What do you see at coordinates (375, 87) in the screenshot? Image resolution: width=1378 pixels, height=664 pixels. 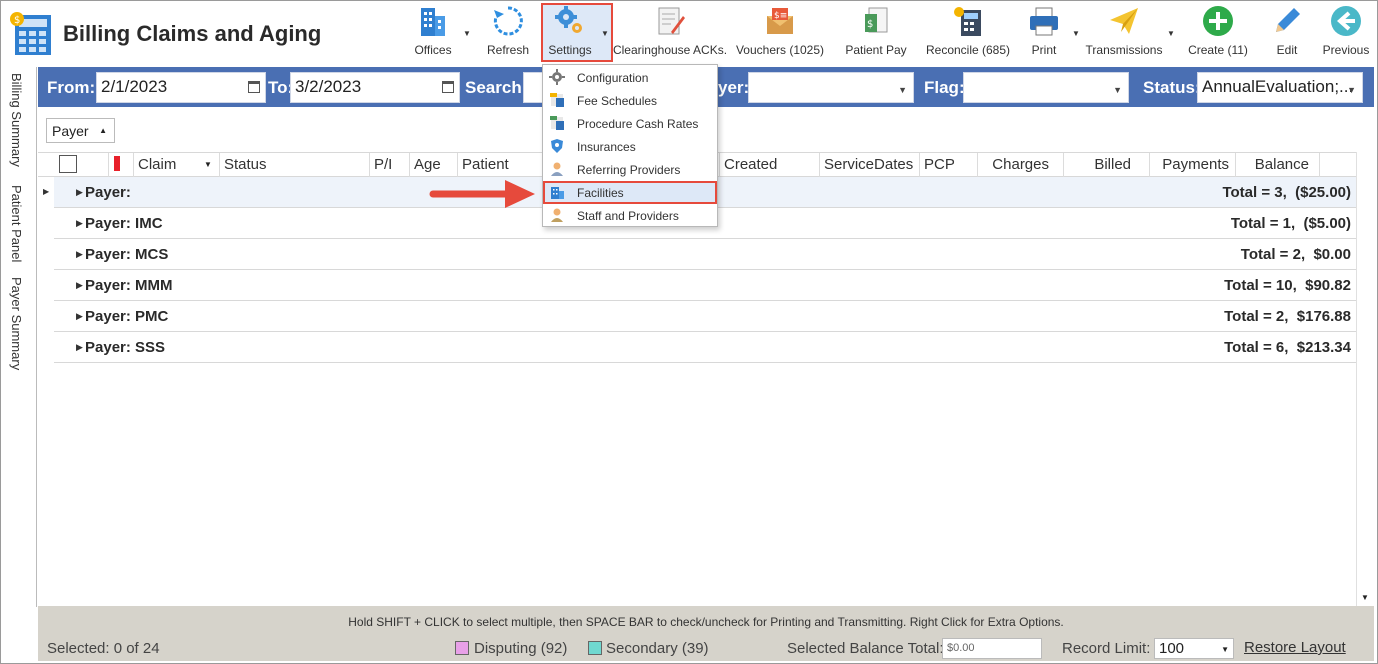 I see `to-date-field: 3/2/2023` at bounding box center [375, 87].